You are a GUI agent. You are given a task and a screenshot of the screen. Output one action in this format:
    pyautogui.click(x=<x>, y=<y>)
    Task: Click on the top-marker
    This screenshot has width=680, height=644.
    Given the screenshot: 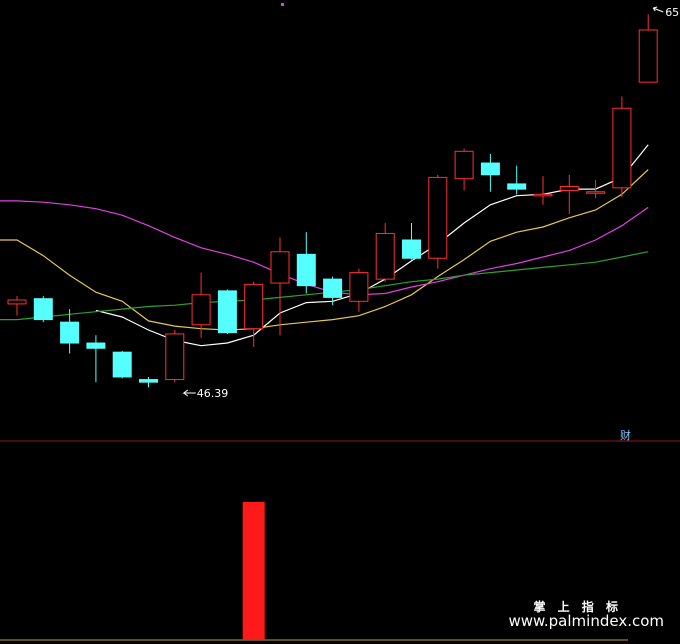 What is the action you would take?
    pyautogui.click(x=282, y=4)
    